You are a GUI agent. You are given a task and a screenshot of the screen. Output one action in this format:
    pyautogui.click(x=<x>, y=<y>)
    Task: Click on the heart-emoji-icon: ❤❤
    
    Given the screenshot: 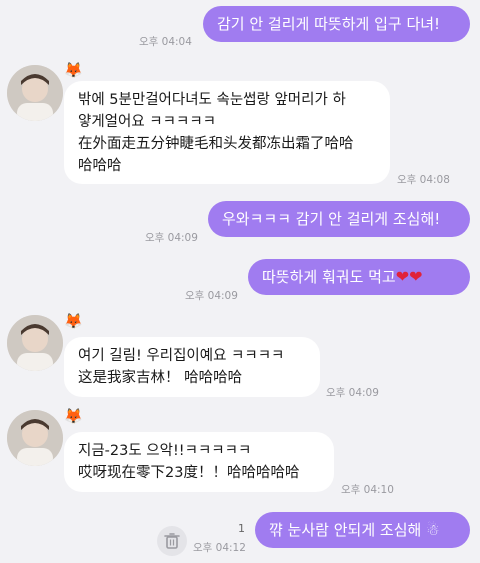 What is the action you would take?
    pyautogui.click(x=409, y=276)
    